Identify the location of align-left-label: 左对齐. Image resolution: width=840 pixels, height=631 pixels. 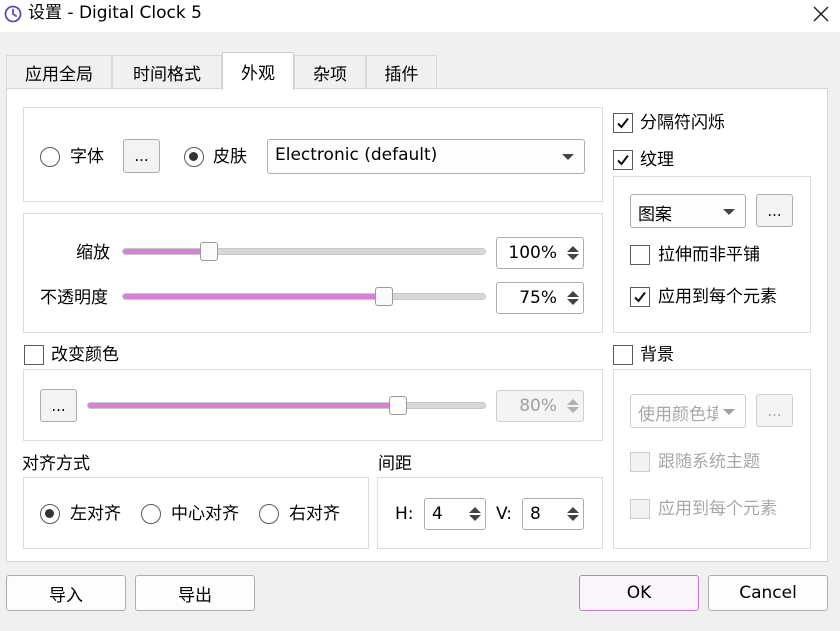
(95, 514).